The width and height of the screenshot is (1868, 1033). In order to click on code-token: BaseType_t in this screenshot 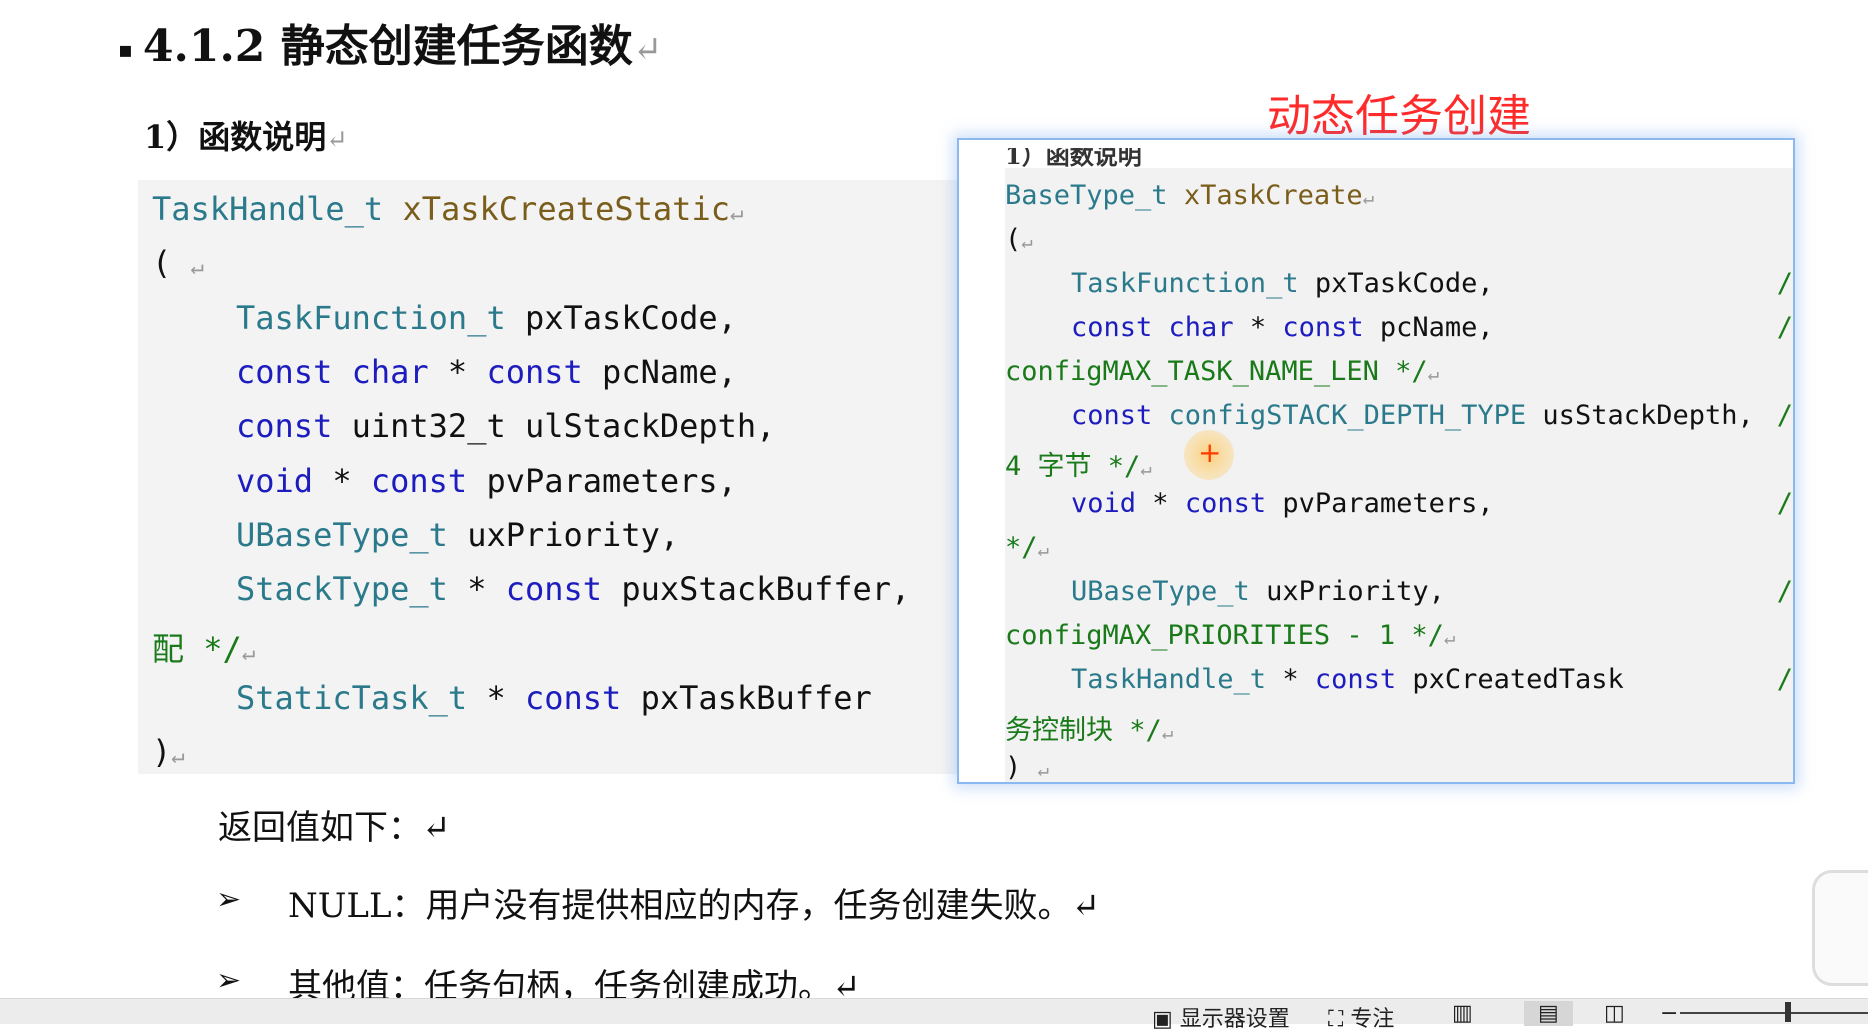, I will do `click(1086, 195)`.